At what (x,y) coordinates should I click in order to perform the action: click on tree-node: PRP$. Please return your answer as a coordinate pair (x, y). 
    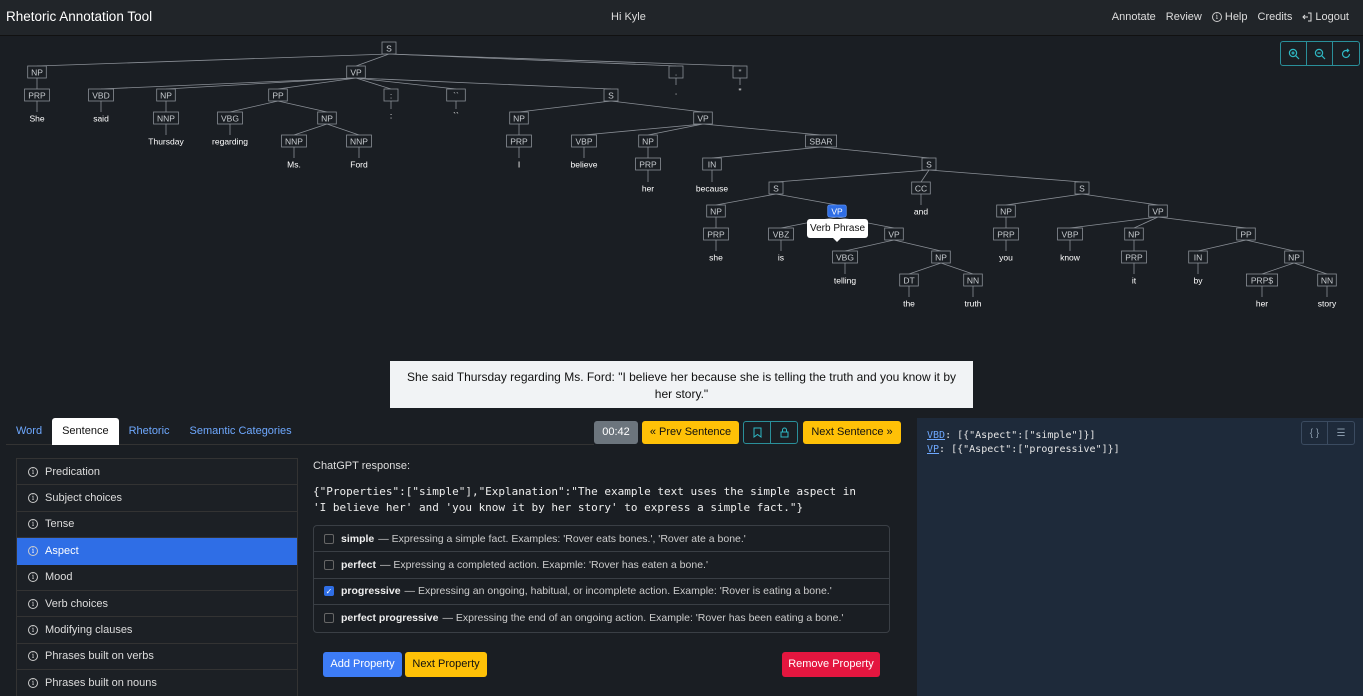
    Looking at the image, I should click on (1262, 280).